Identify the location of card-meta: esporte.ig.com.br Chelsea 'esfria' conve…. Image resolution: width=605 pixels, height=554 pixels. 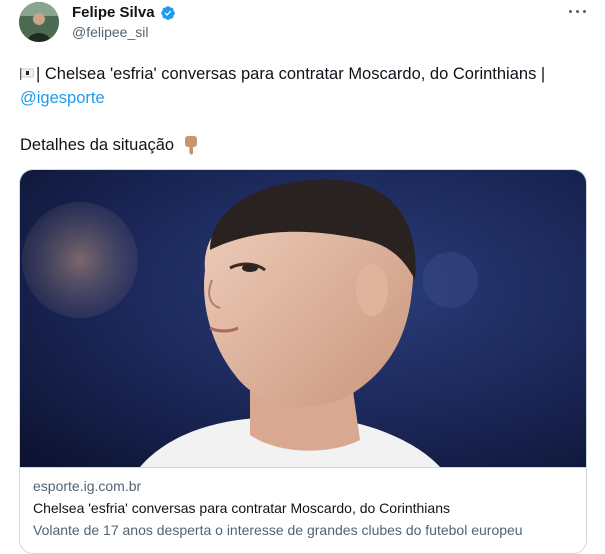
(303, 510).